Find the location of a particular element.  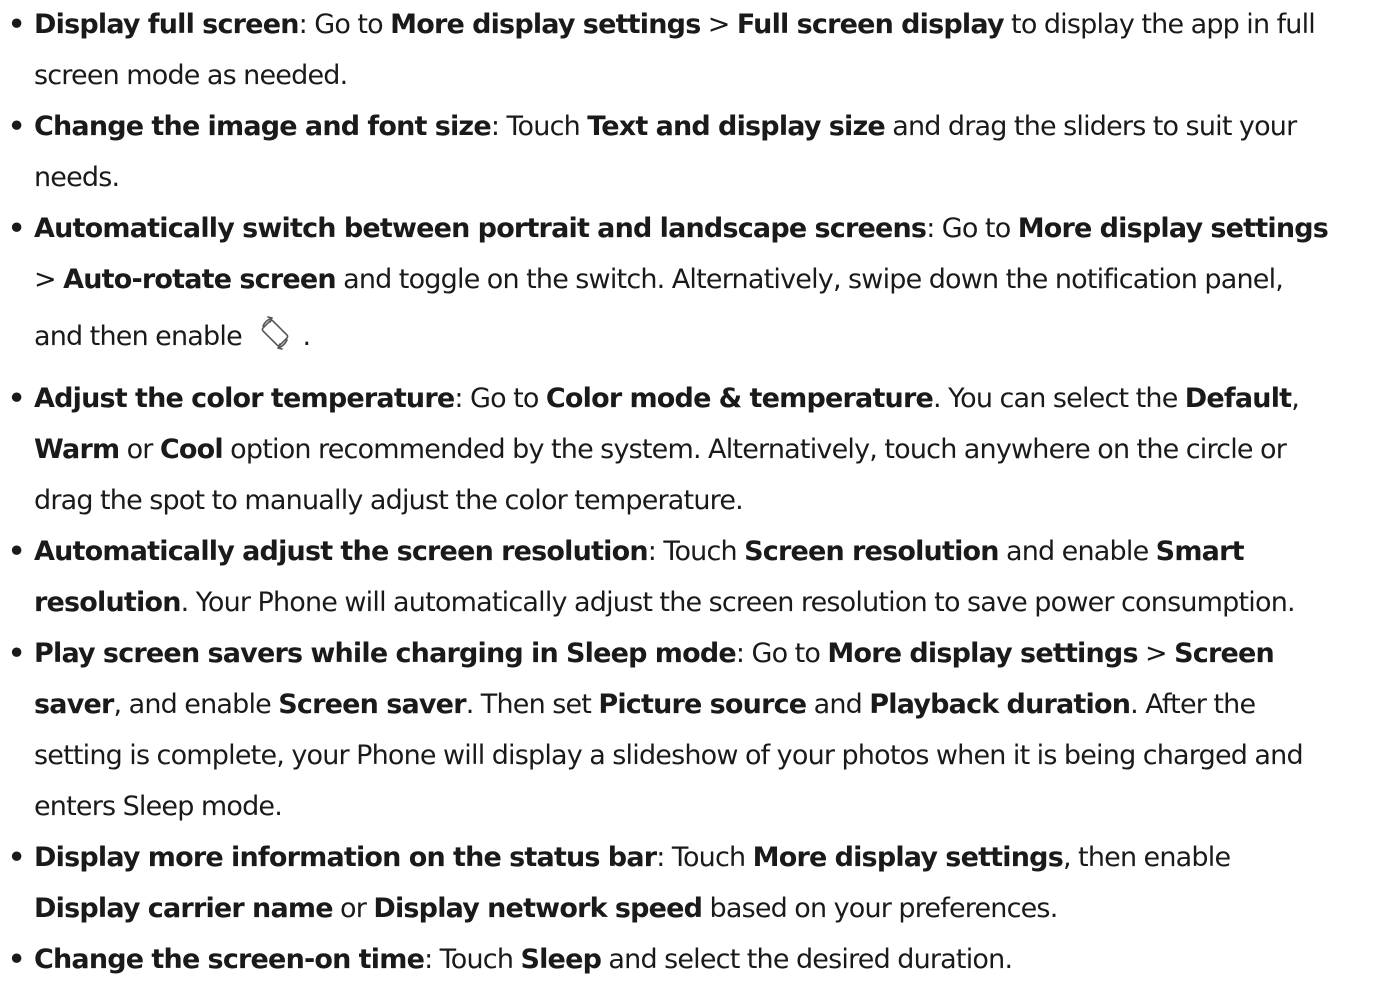

body-text: enters Sleep mode. is located at coordinates (158, 806).